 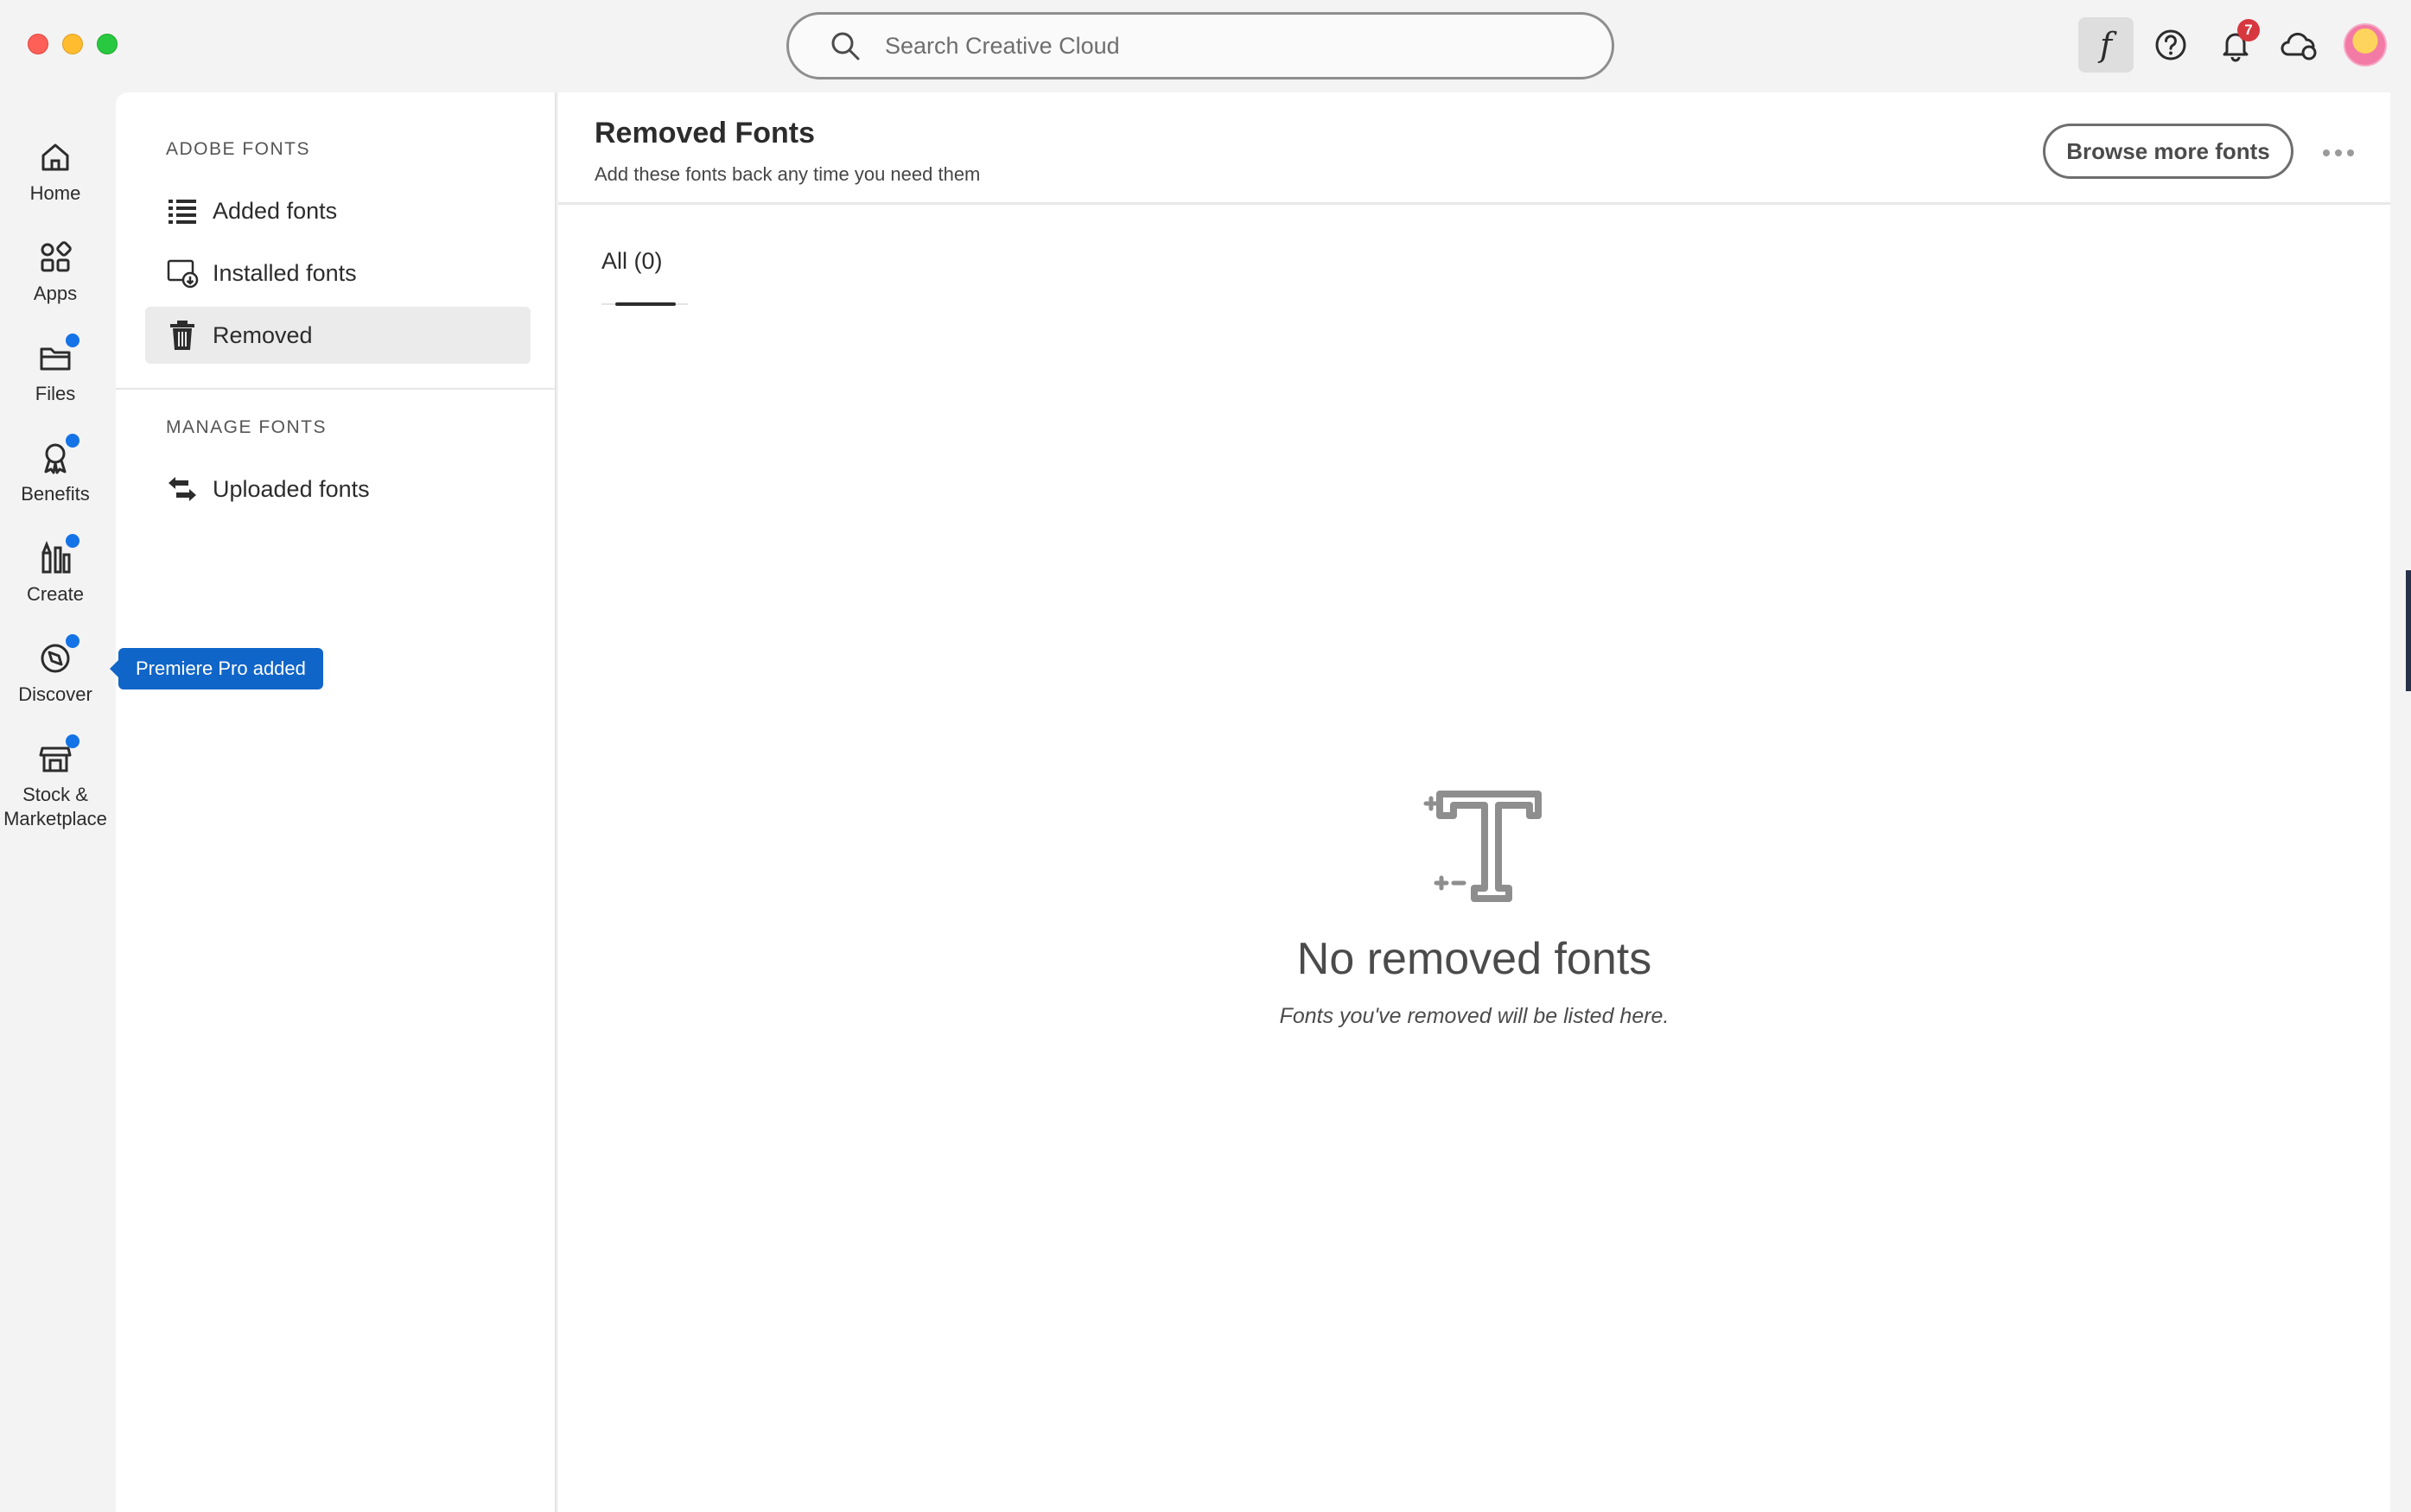 I want to click on fonts-icon: f, so click(x=2106, y=45).